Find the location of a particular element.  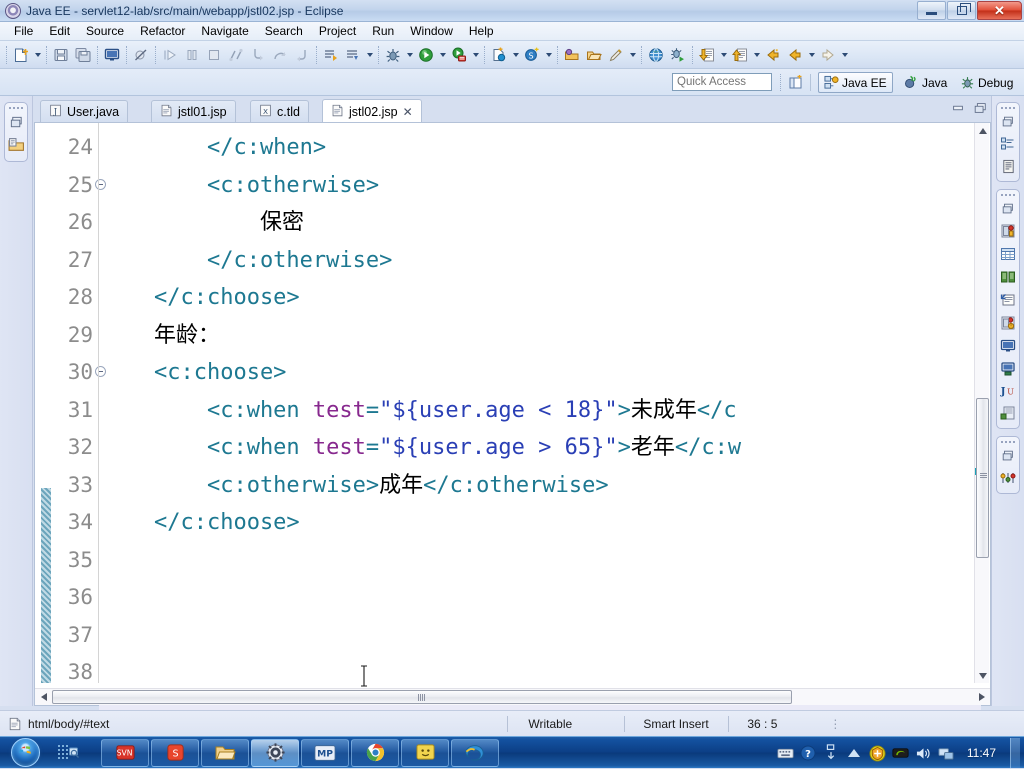

code-line: 年龄： is located at coordinates (541, 336).